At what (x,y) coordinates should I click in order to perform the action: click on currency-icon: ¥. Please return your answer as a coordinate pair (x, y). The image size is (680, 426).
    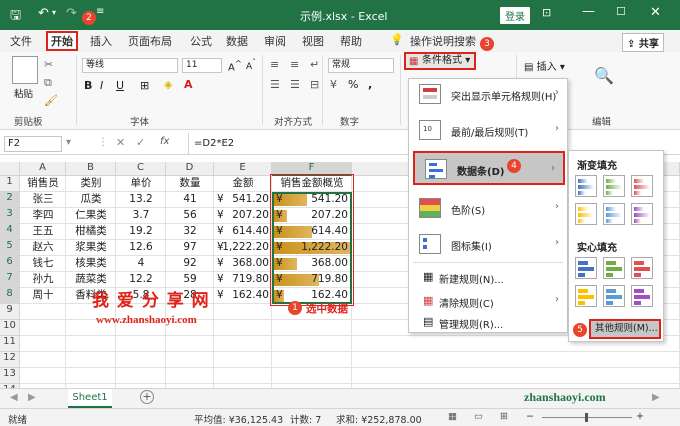
    Looking at the image, I should click on (333, 84).